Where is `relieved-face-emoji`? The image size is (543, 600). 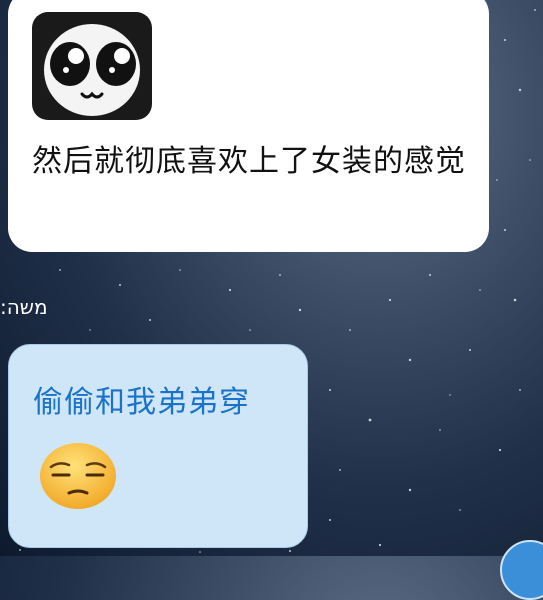
relieved-face-emoji is located at coordinates (78, 476).